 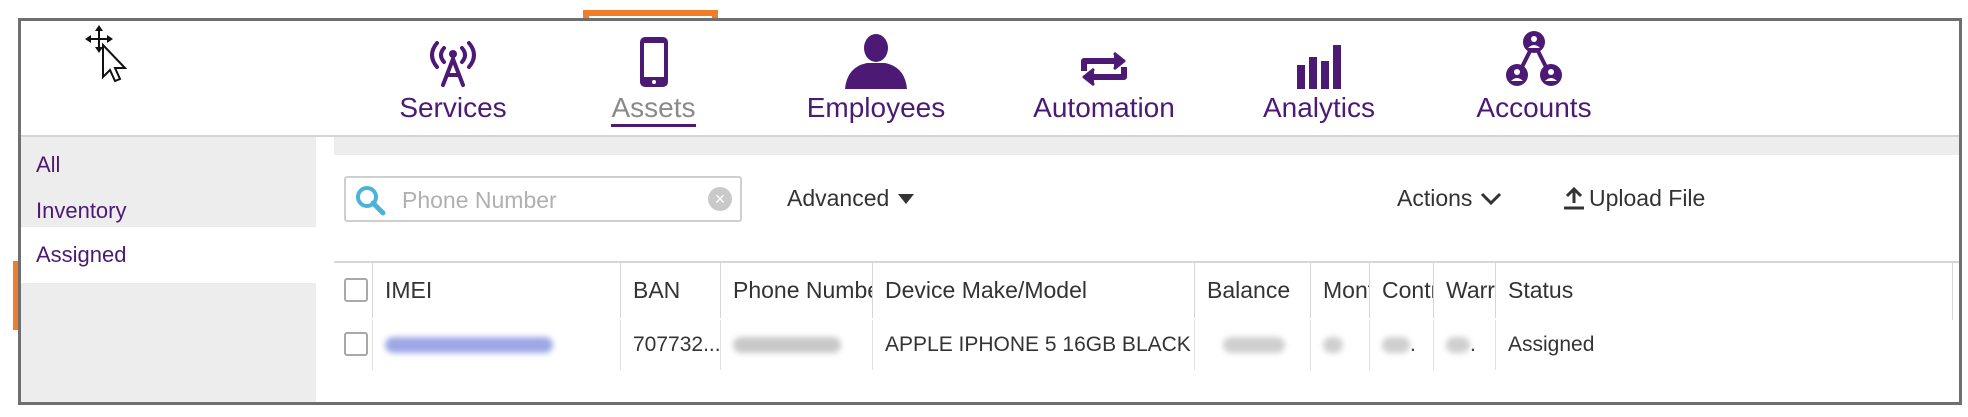 What do you see at coordinates (1491, 198) in the screenshot?
I see `chevron-down-icon` at bounding box center [1491, 198].